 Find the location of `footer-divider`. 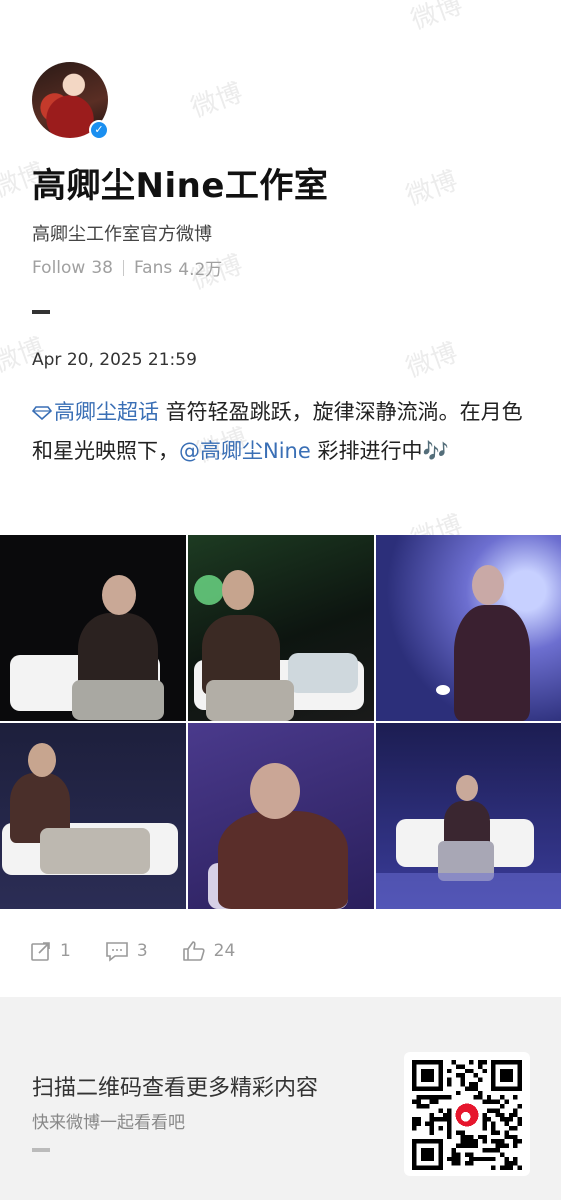

footer-divider is located at coordinates (41, 1150).